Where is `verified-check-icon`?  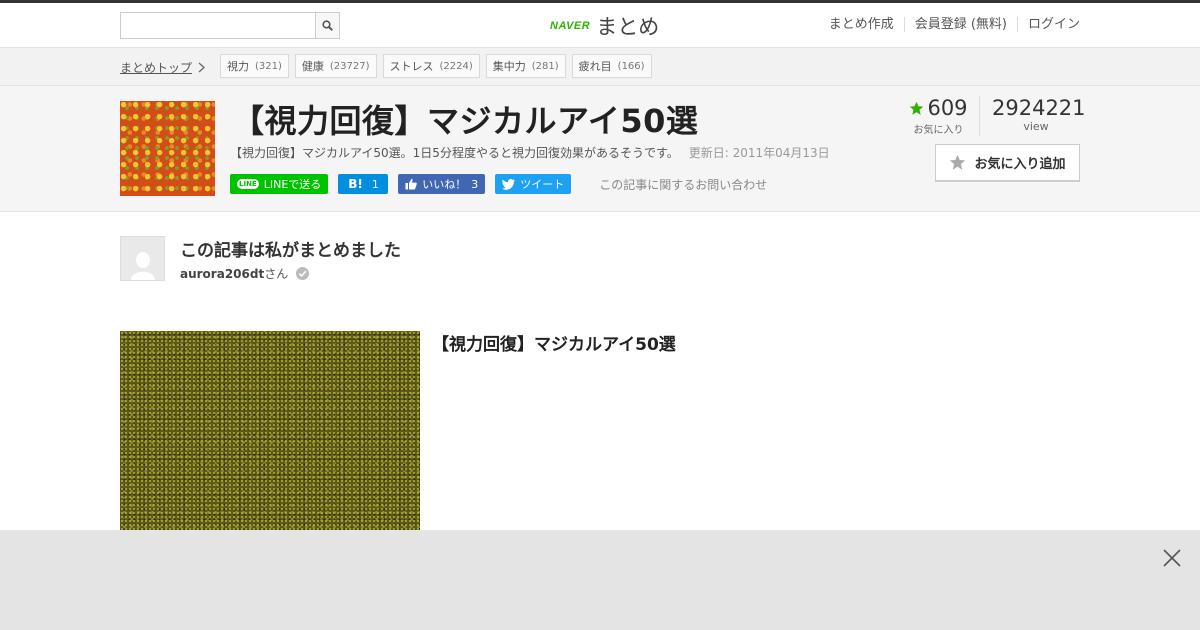
verified-check-icon is located at coordinates (303, 273).